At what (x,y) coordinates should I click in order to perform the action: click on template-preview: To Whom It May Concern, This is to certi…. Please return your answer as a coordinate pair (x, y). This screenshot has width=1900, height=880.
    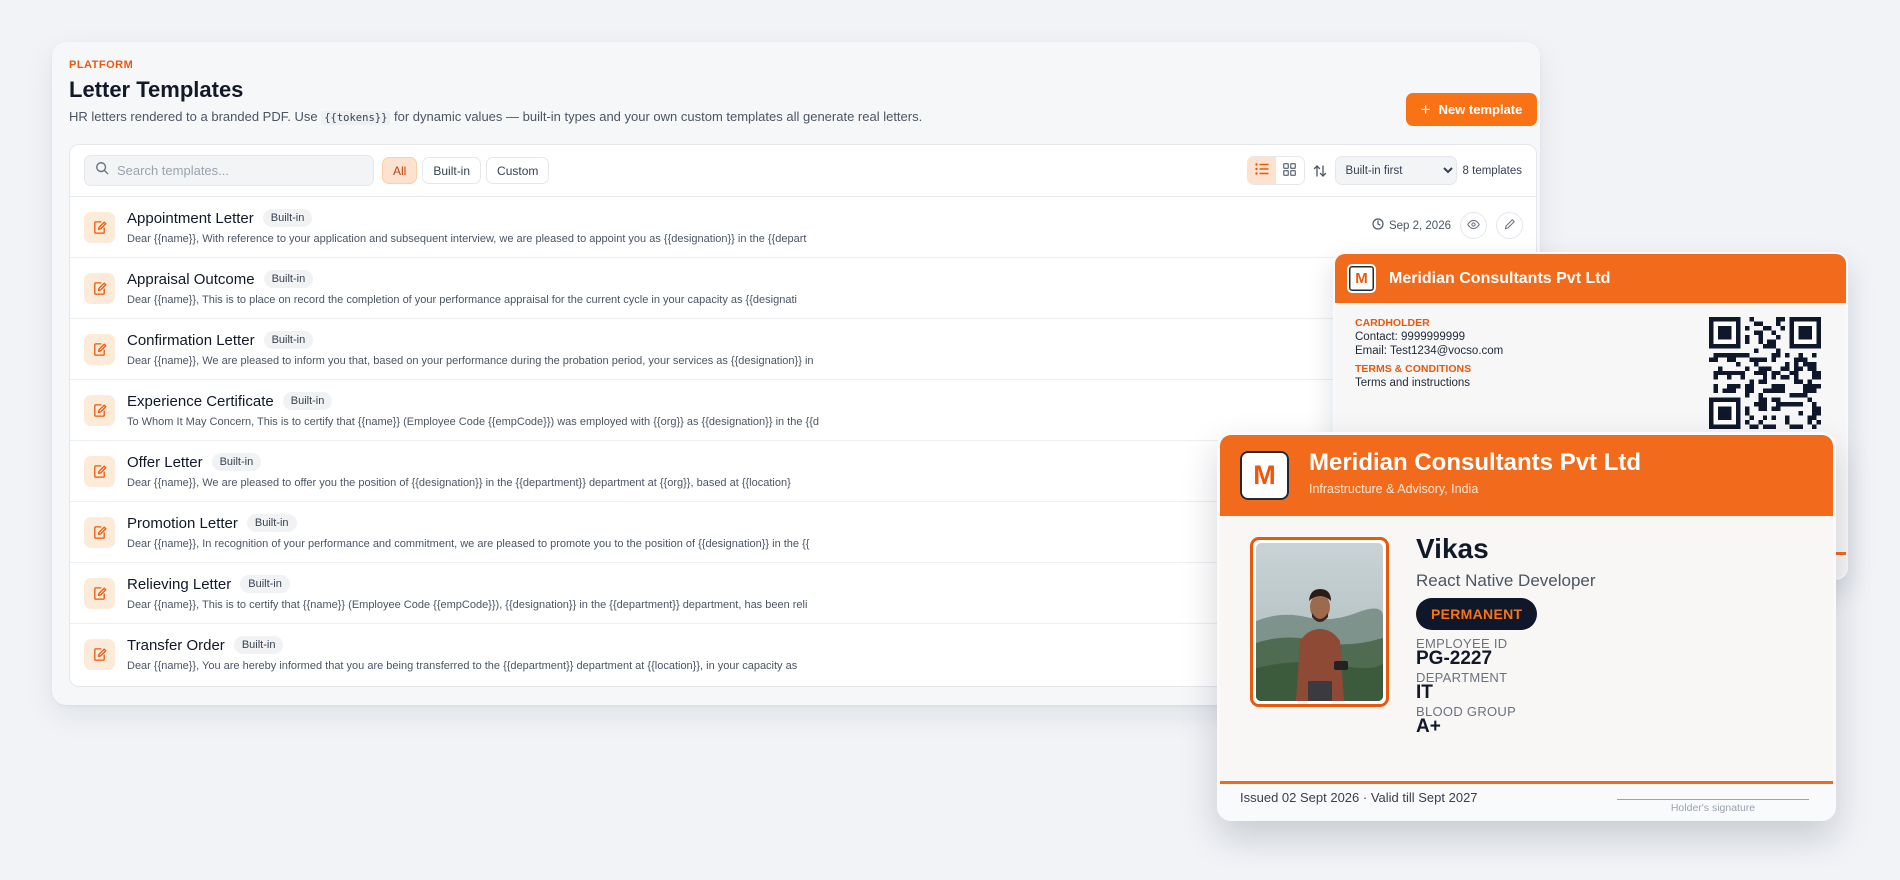
    Looking at the image, I should click on (473, 422).